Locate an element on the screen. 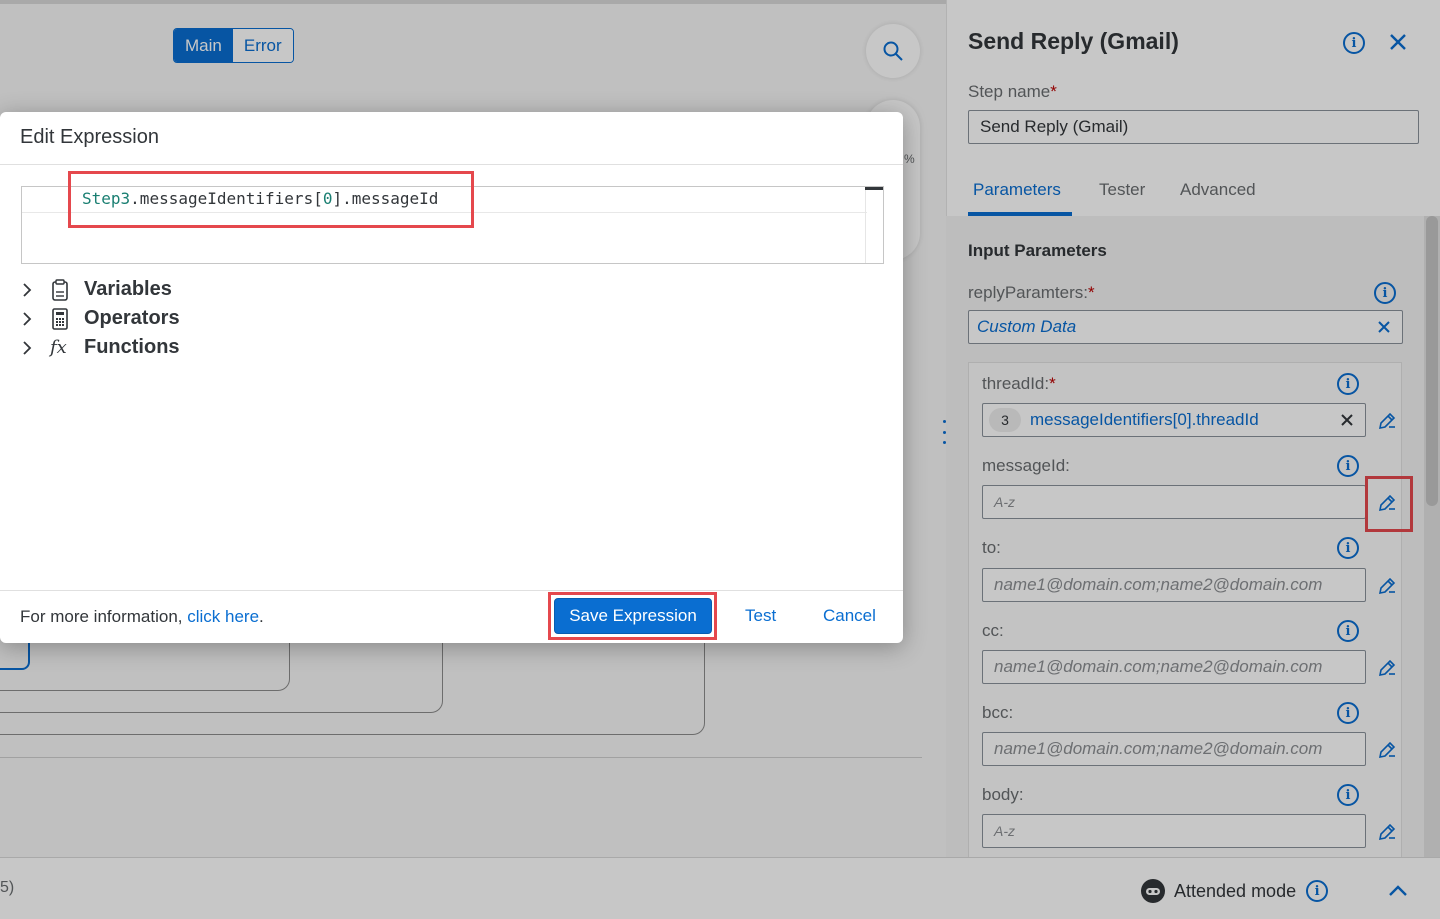 The height and width of the screenshot is (919, 1440). tree-item-label: Variables is located at coordinates (128, 289).